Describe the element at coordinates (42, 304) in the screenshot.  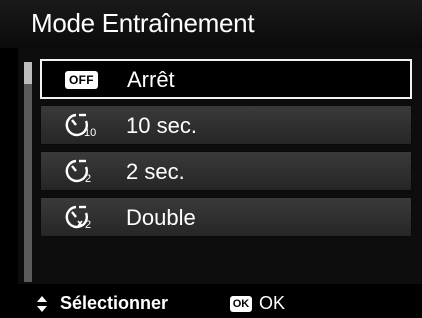
I see `up-down-arrows-icon` at that location.